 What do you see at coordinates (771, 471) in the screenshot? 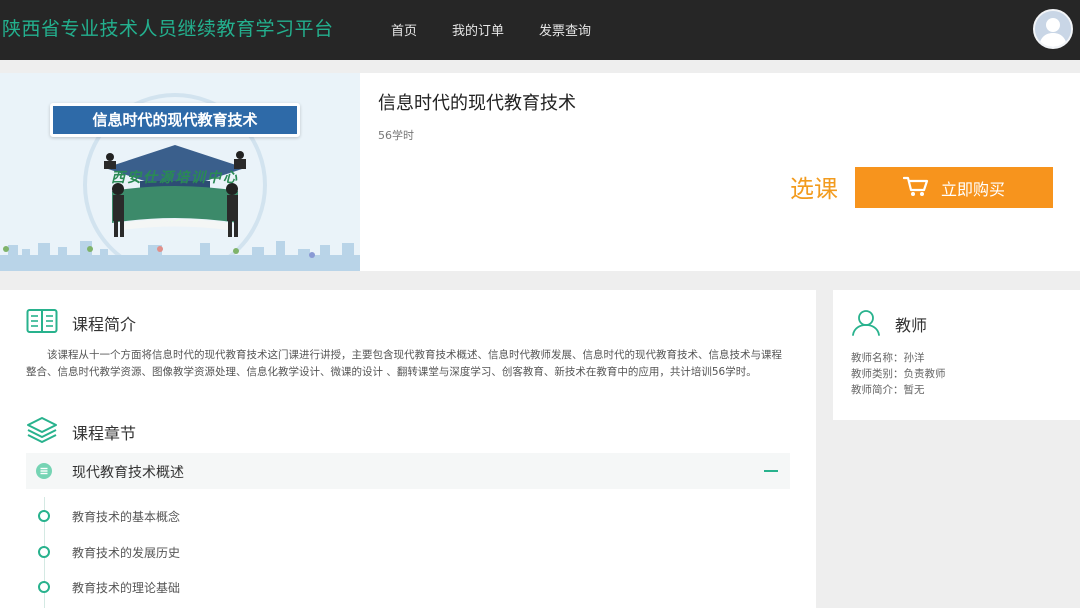
I see `collapse-minus-icon` at bounding box center [771, 471].